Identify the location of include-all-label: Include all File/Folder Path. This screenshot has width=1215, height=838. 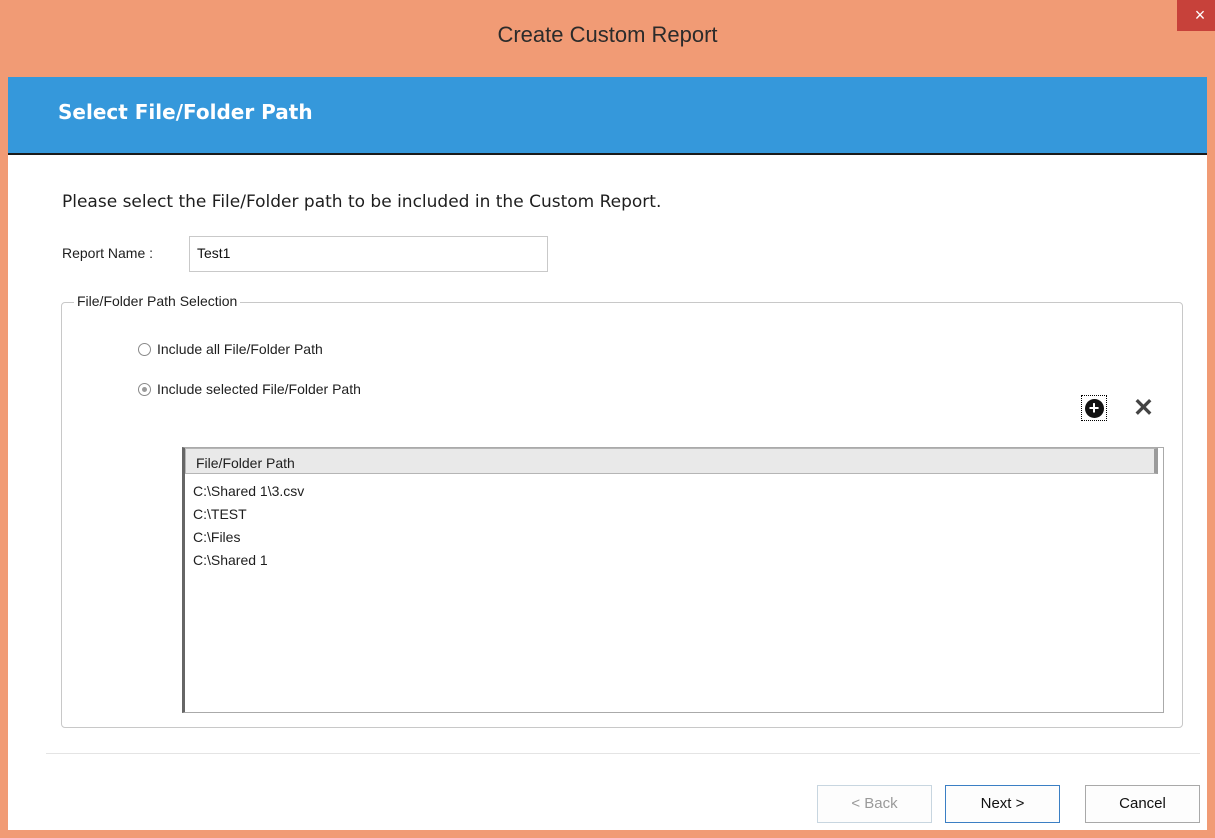
(240, 349).